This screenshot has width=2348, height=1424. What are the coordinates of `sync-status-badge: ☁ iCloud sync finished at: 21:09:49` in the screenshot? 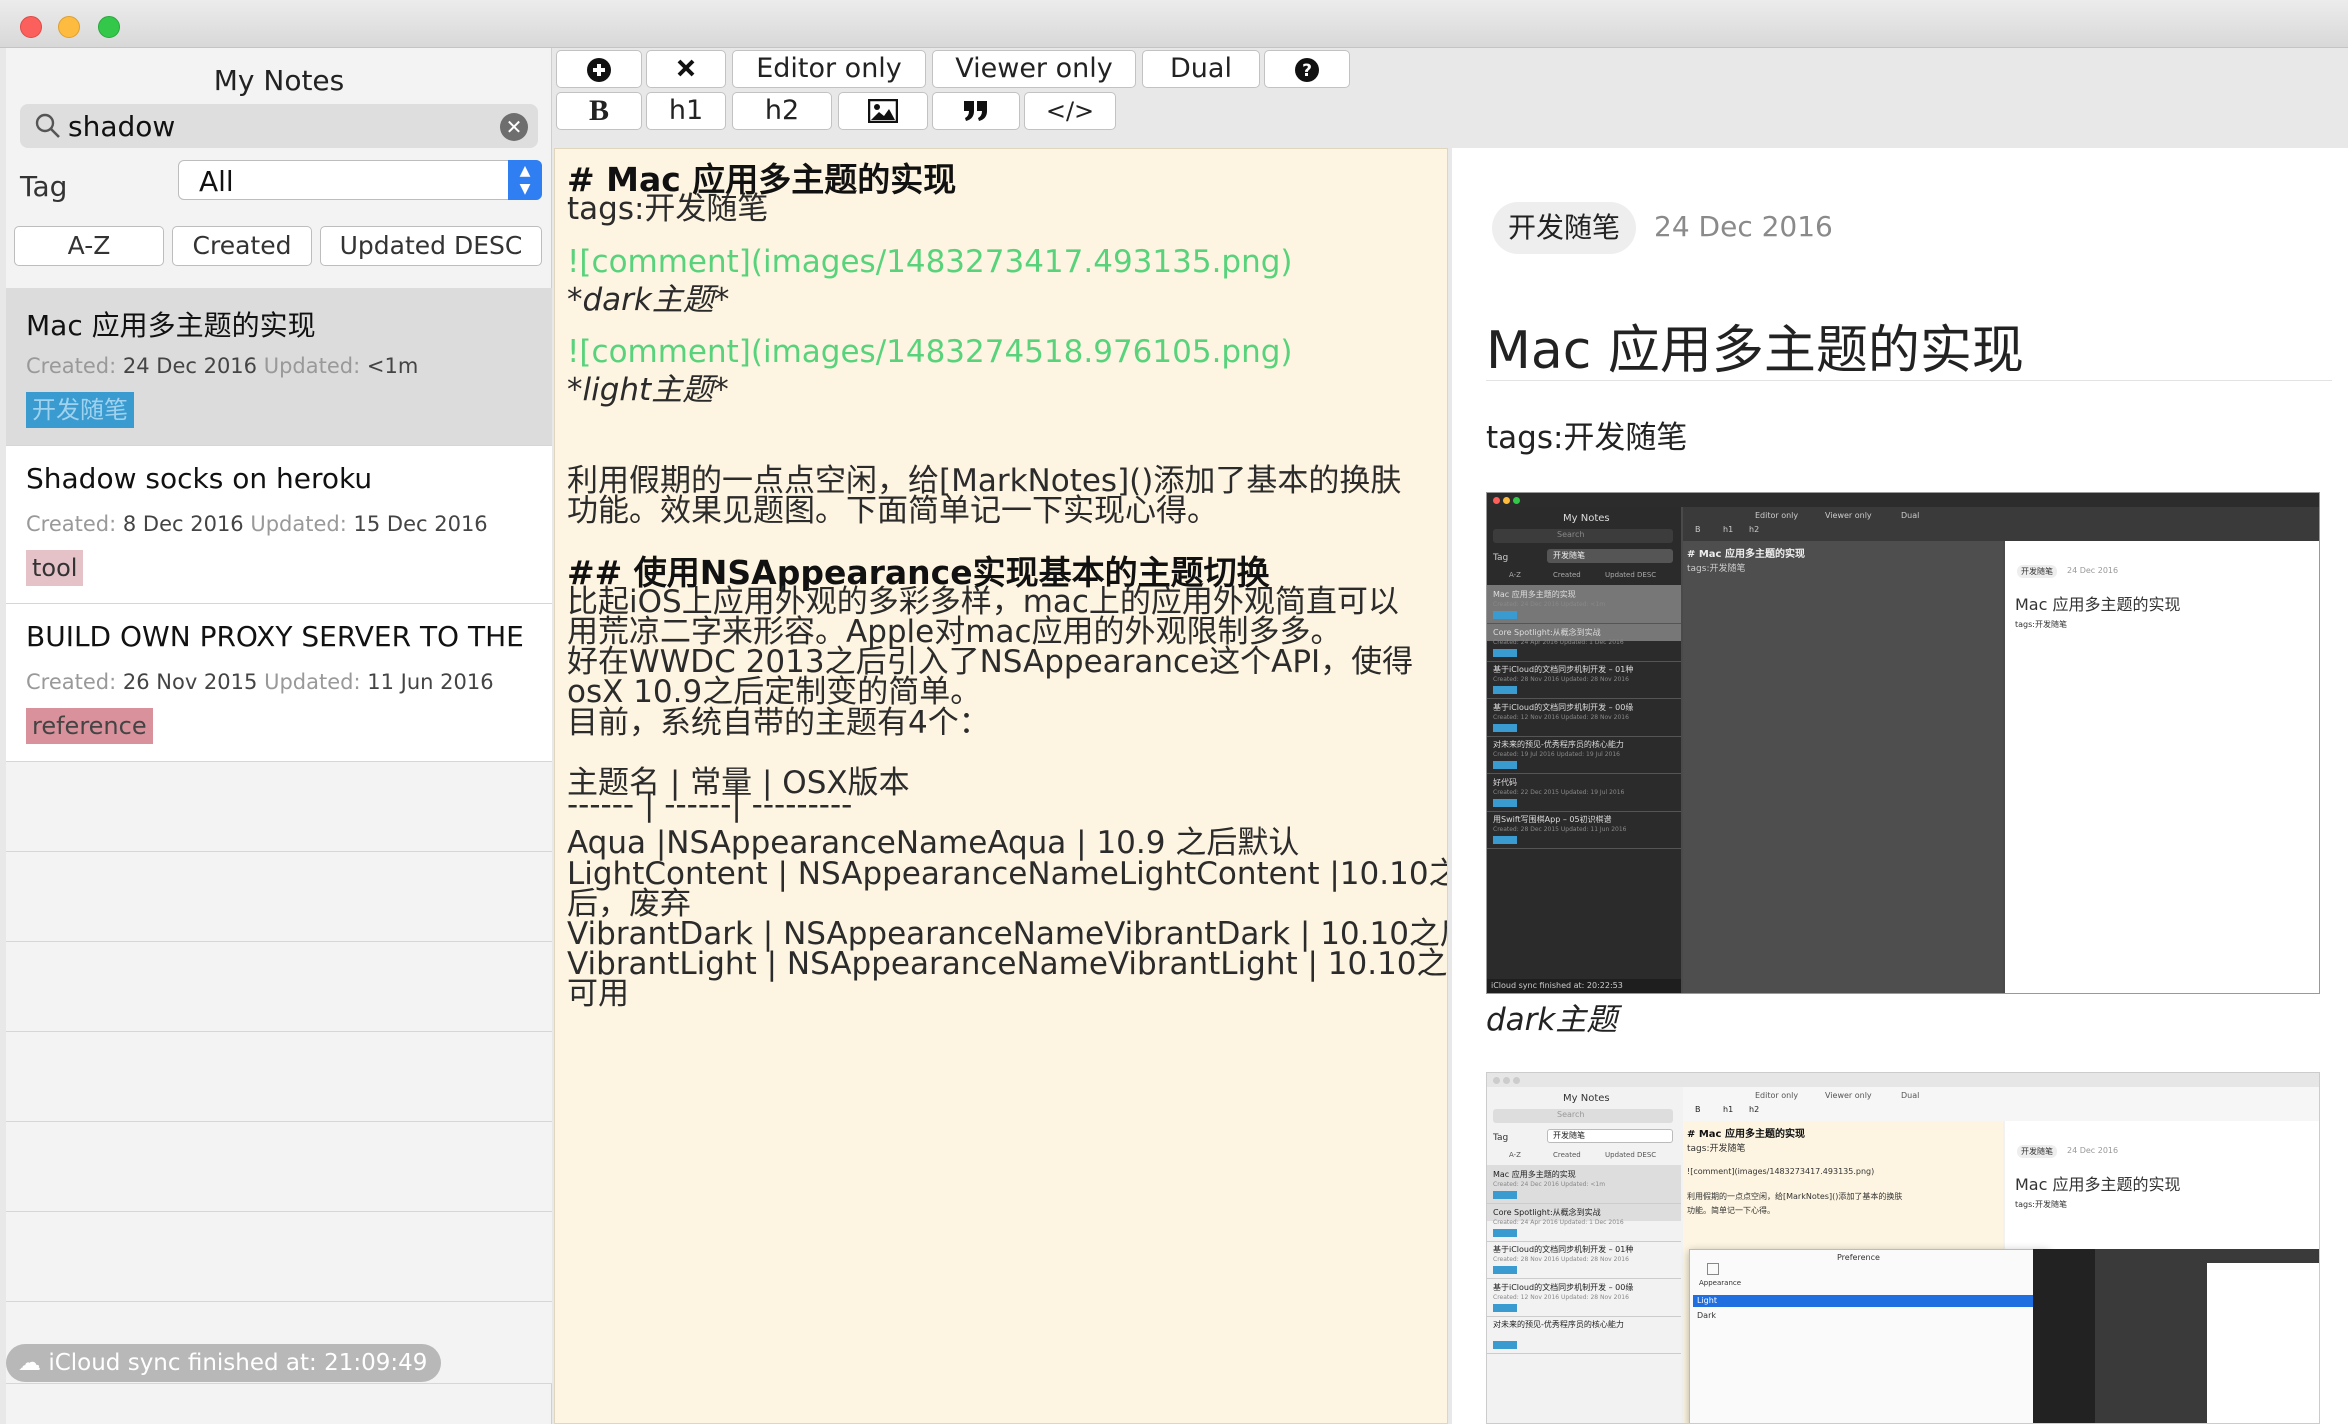 It's located at (224, 1363).